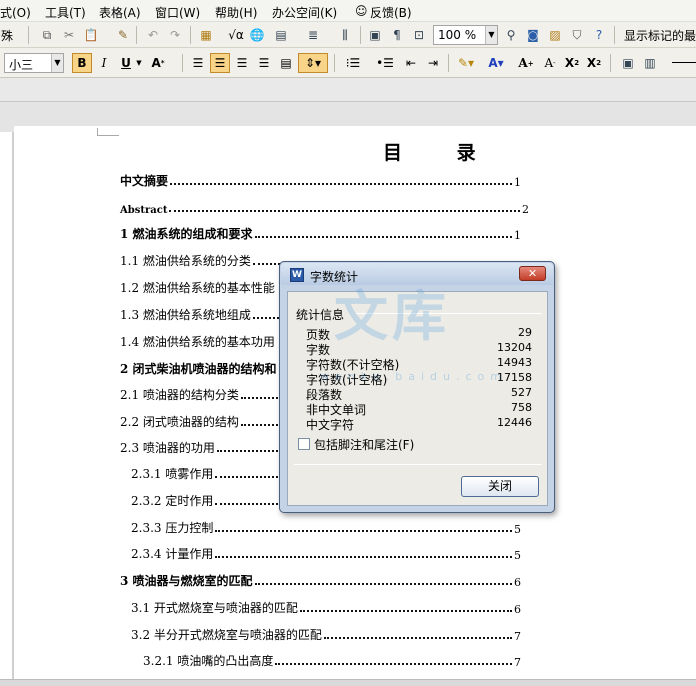  I want to click on binoculars-icon: ⚲, so click(511, 35).